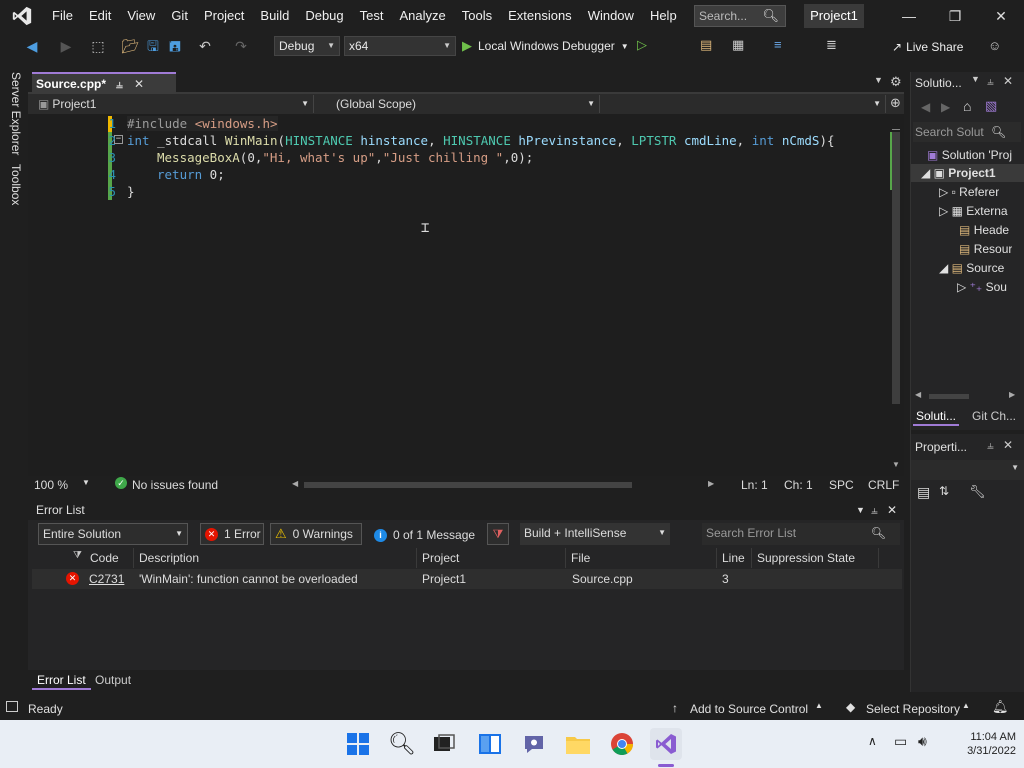 The width and height of the screenshot is (1024, 768). What do you see at coordinates (977, 492) in the screenshot?
I see `property-pages-icon: 🔧︎` at bounding box center [977, 492].